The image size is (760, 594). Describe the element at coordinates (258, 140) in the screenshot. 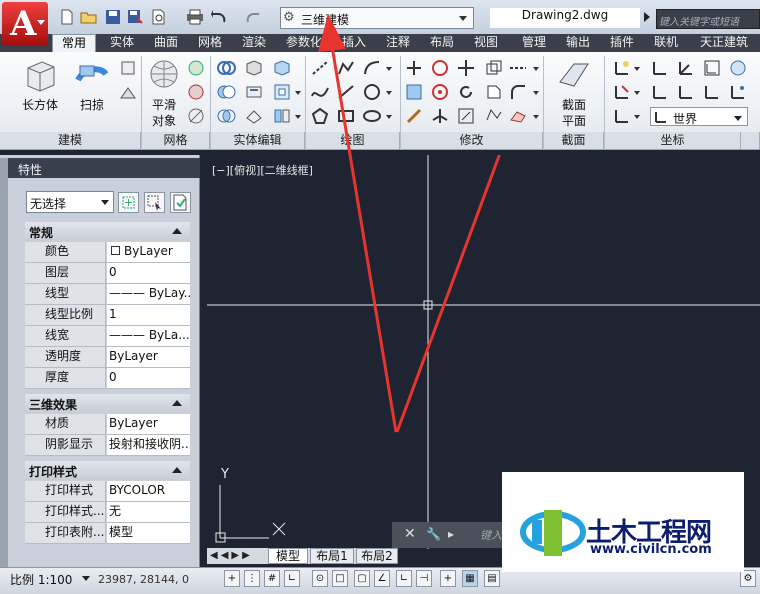

I see `solid-edit-panel-title: 实体编辑` at that location.